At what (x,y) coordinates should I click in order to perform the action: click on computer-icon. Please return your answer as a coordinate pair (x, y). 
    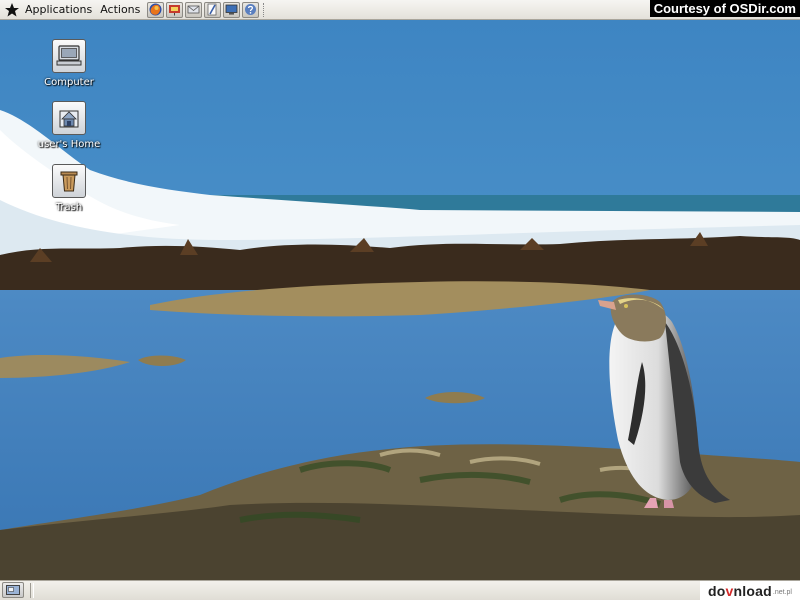
    Looking at the image, I should click on (69, 56).